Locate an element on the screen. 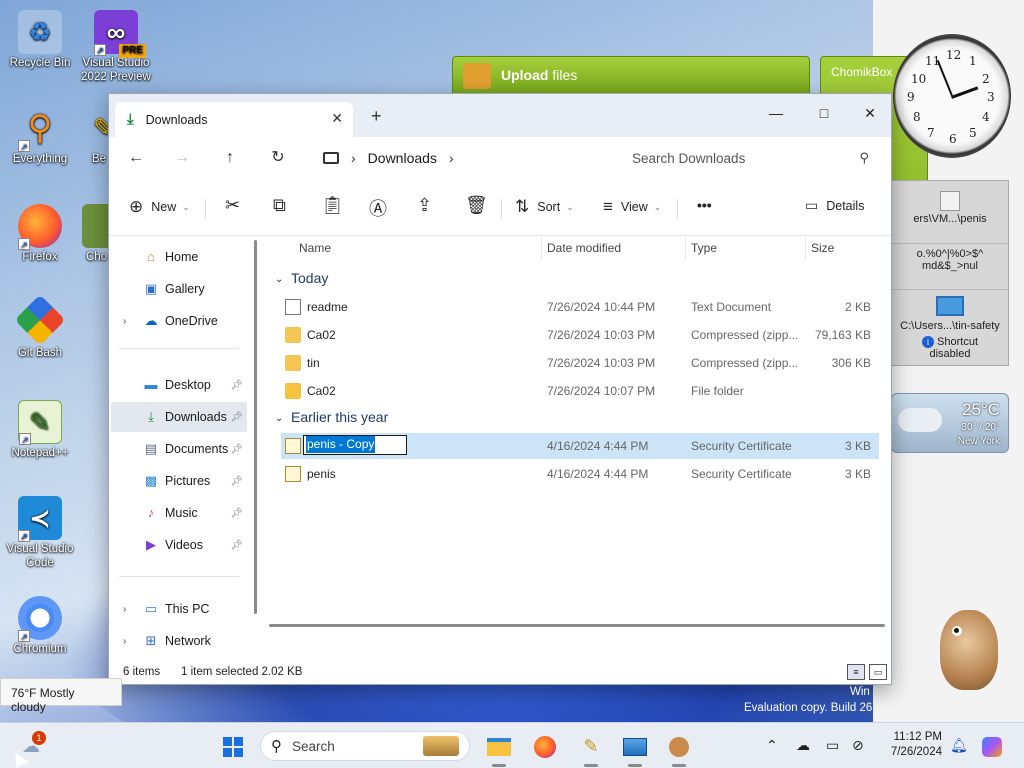 The height and width of the screenshot is (768, 1024). cut-icon: ✂ is located at coordinates (232, 205).